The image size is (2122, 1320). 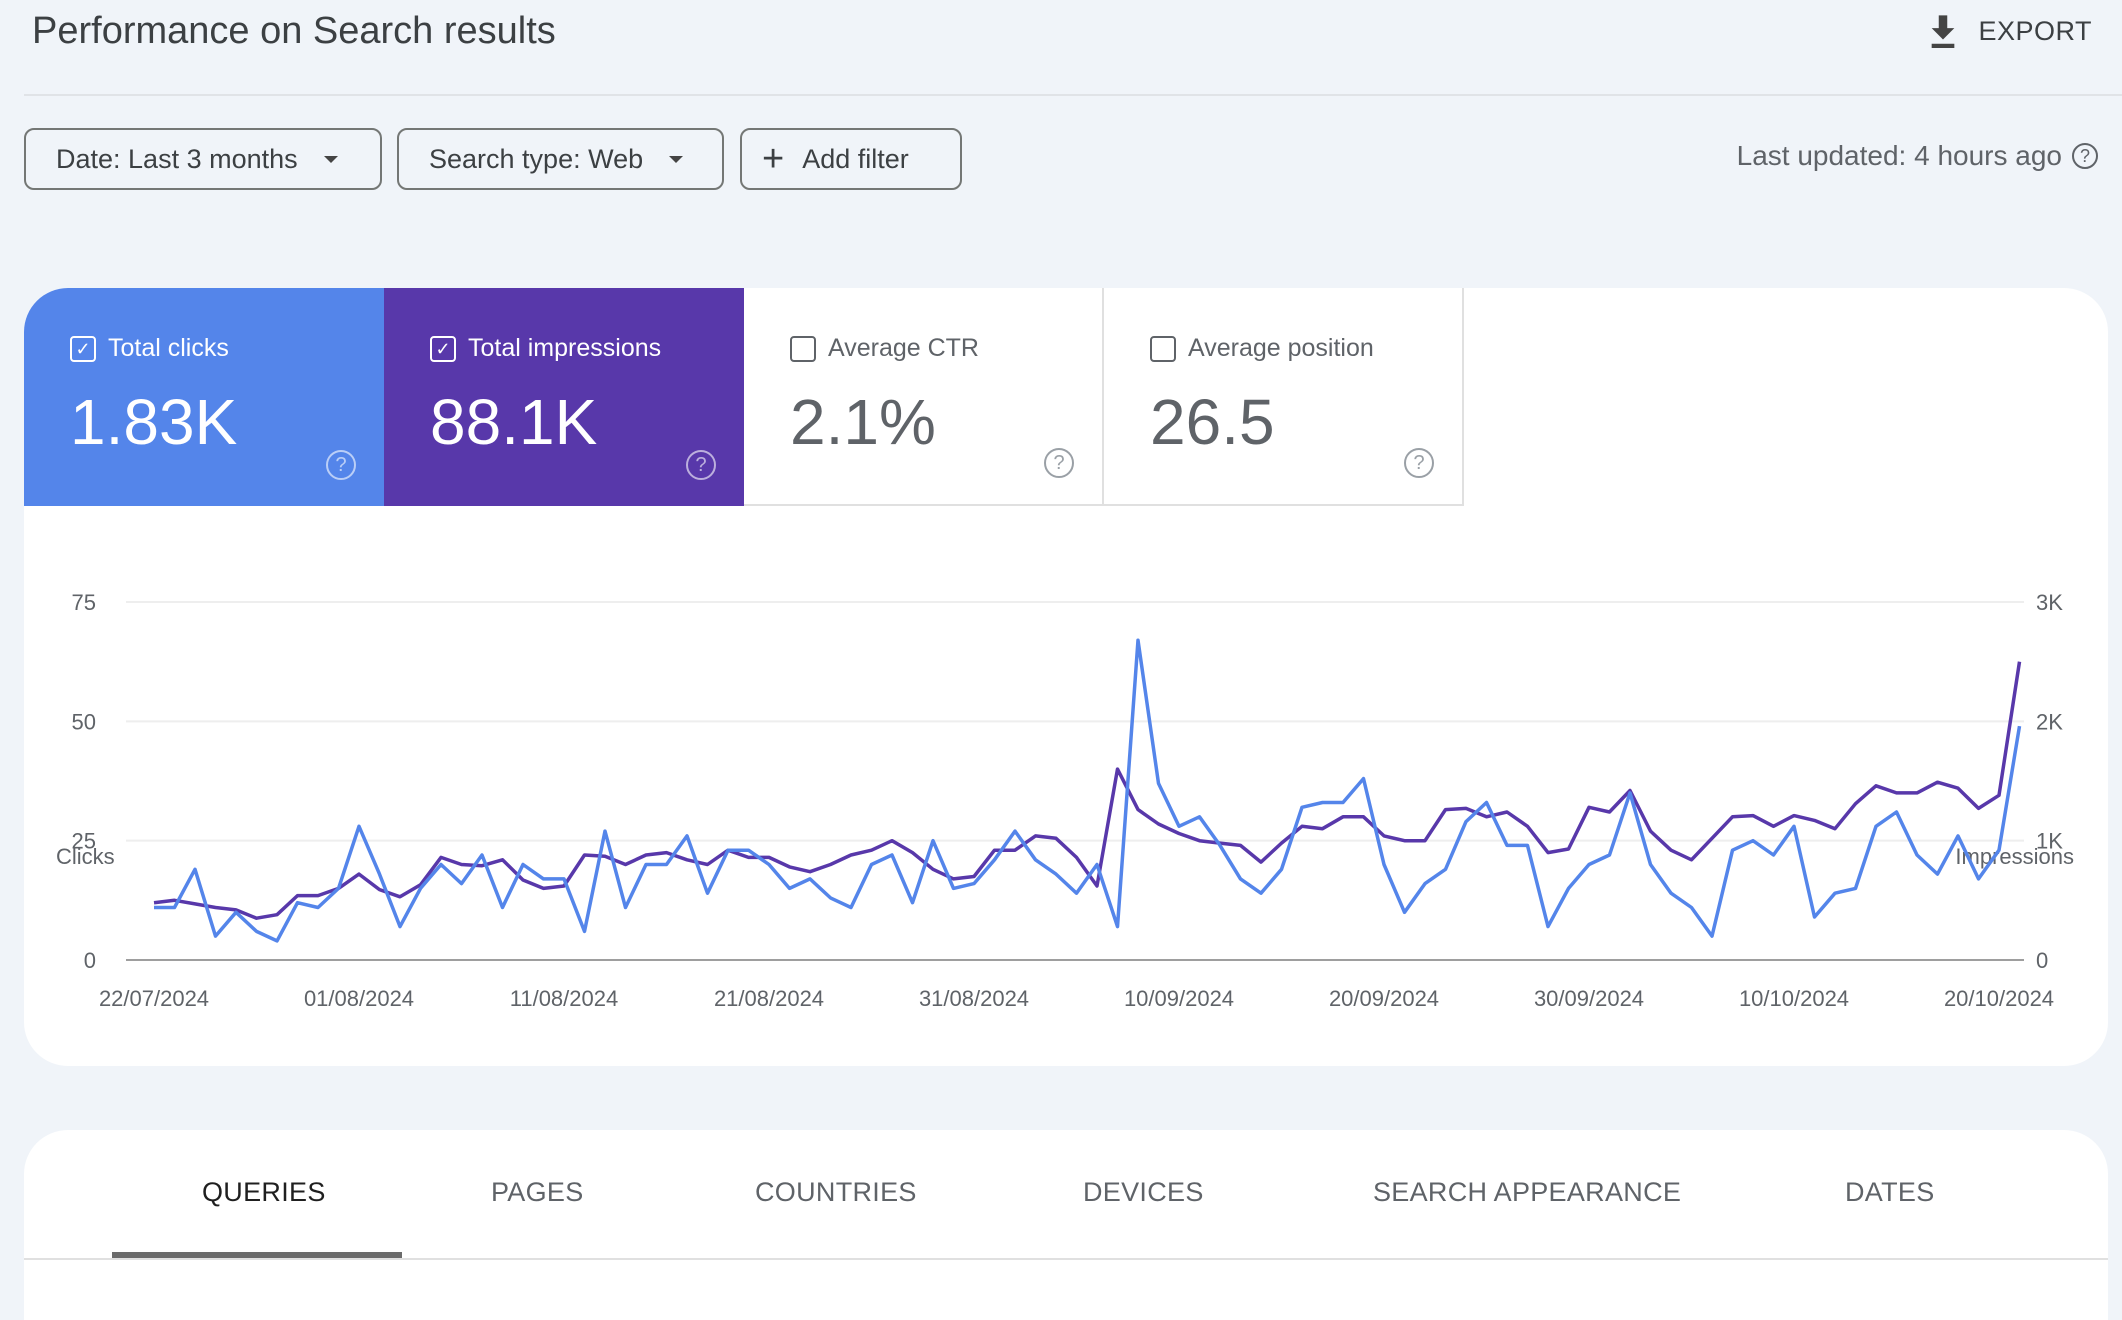 I want to click on last-updated-text: Last updated: 4 hours ago, so click(x=1899, y=155).